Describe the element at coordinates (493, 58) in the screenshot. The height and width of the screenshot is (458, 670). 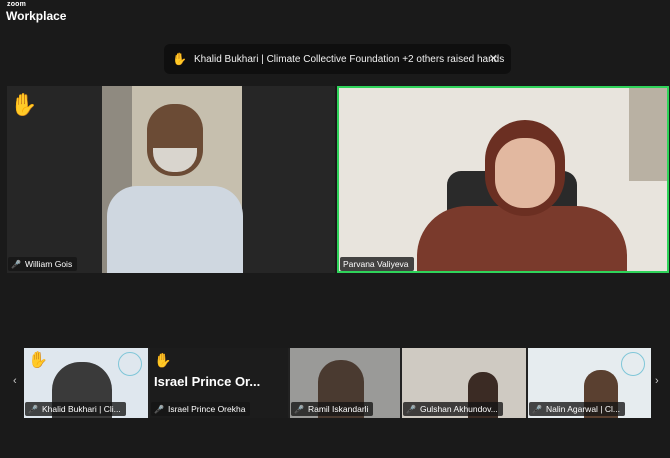
I see `close-icon: ✕` at that location.